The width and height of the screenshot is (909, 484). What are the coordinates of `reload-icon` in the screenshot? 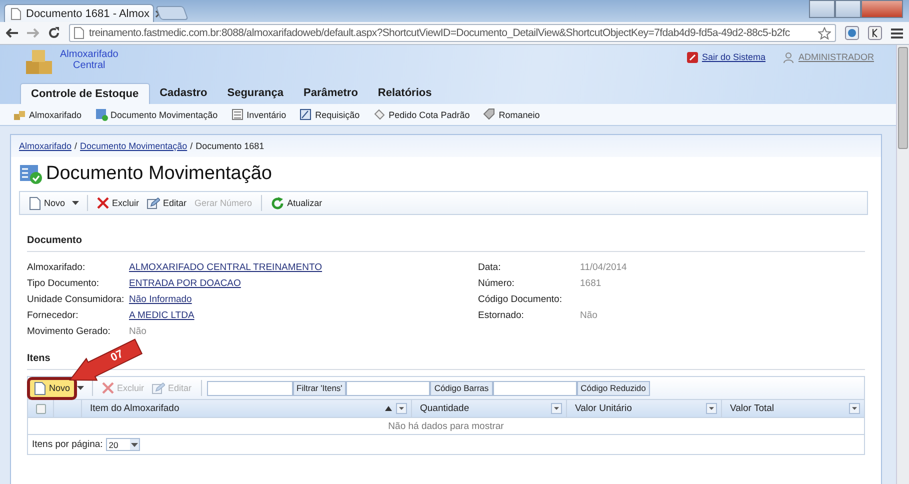 It's located at (54, 33).